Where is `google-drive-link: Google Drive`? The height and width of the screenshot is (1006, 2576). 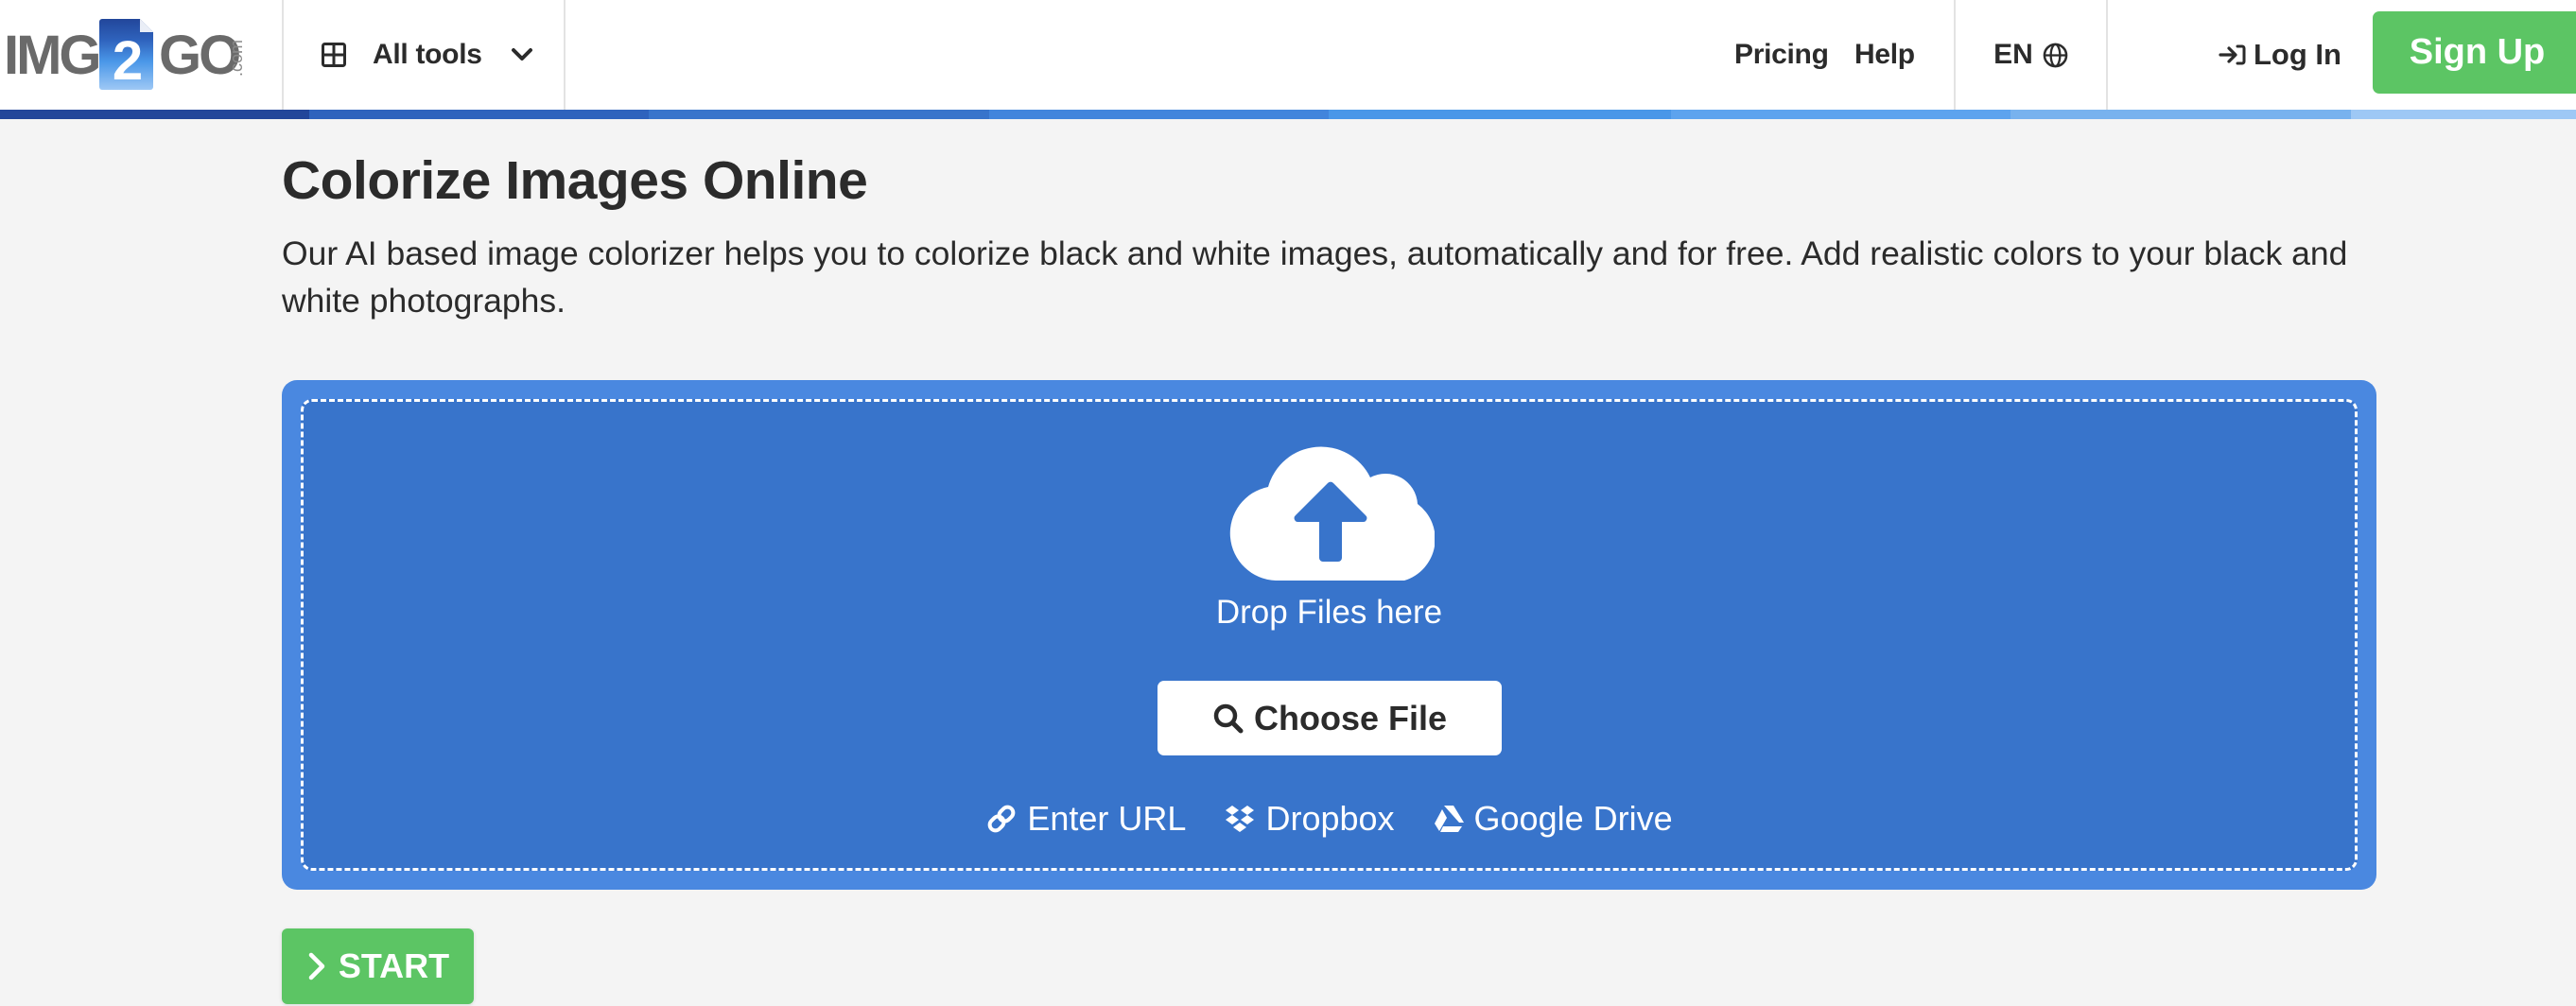
google-drive-link: Google Drive is located at coordinates (1553, 819).